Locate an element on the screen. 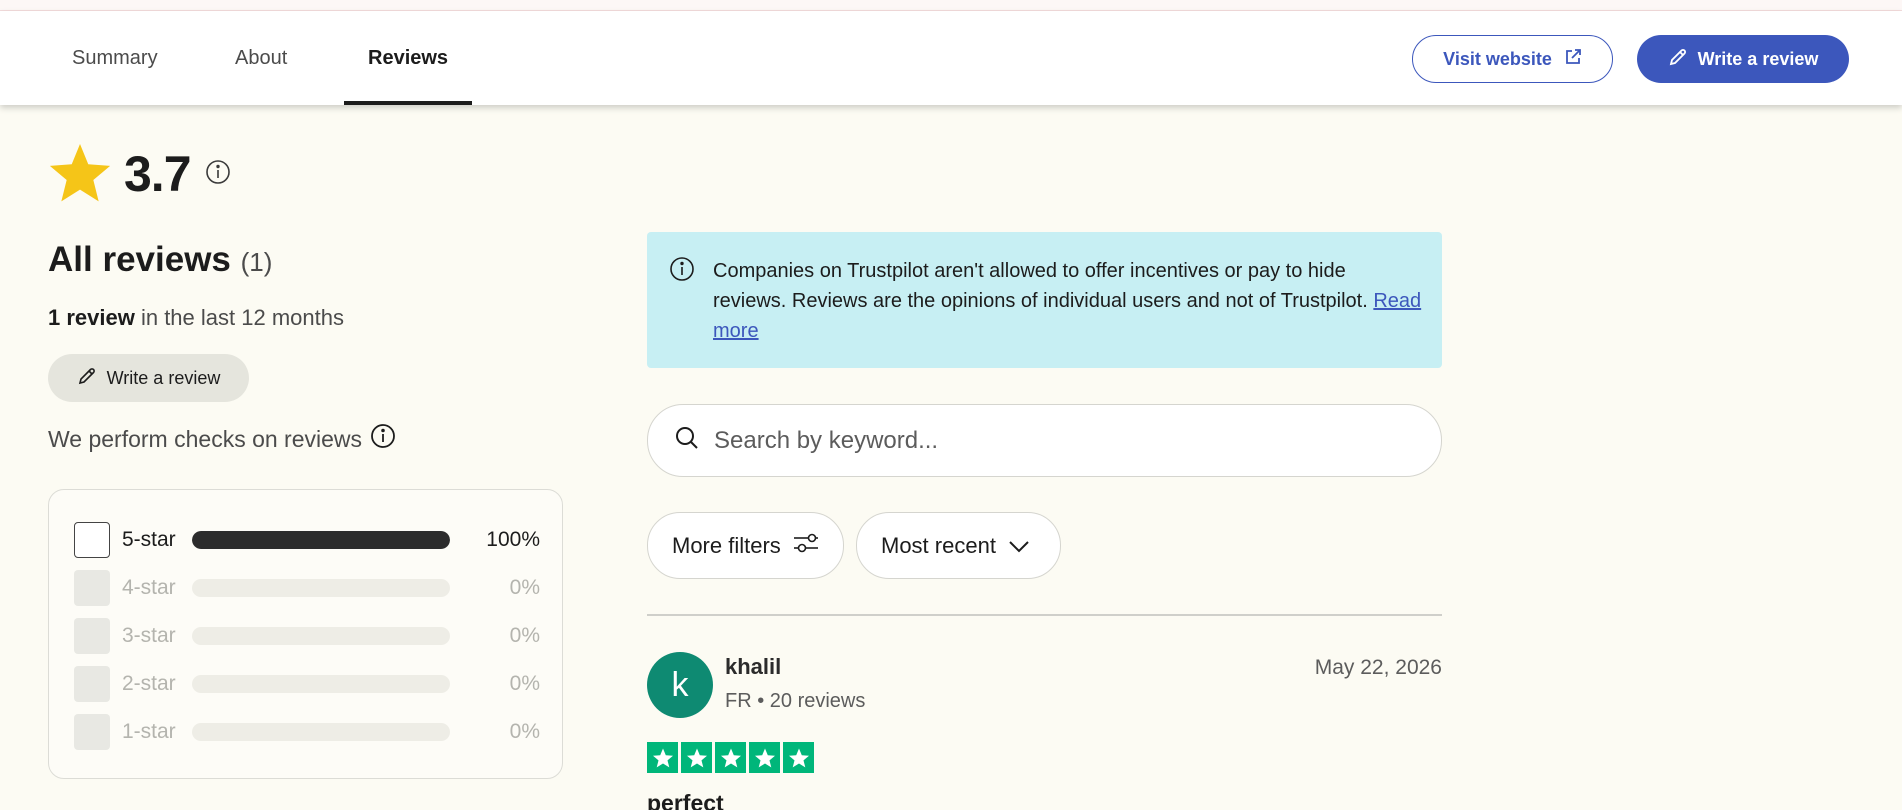  review-date: May 22, 2026 is located at coordinates (1378, 667).